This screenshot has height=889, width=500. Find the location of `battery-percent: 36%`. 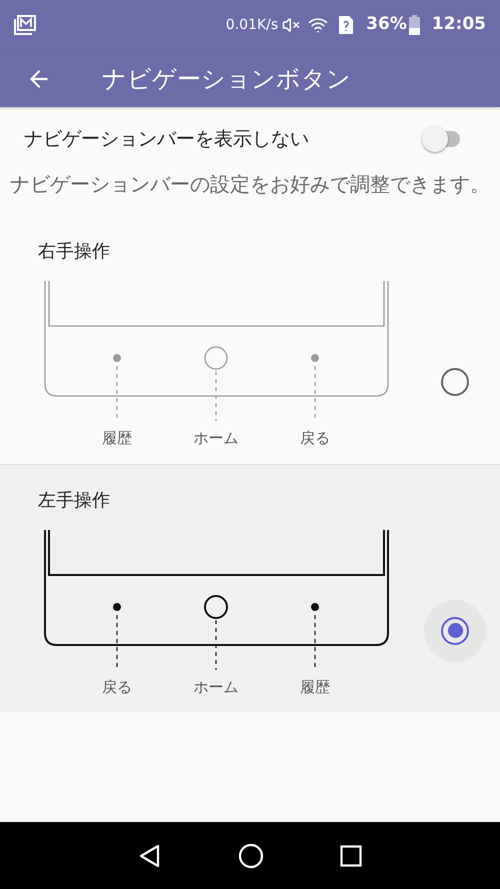

battery-percent: 36% is located at coordinates (386, 24).